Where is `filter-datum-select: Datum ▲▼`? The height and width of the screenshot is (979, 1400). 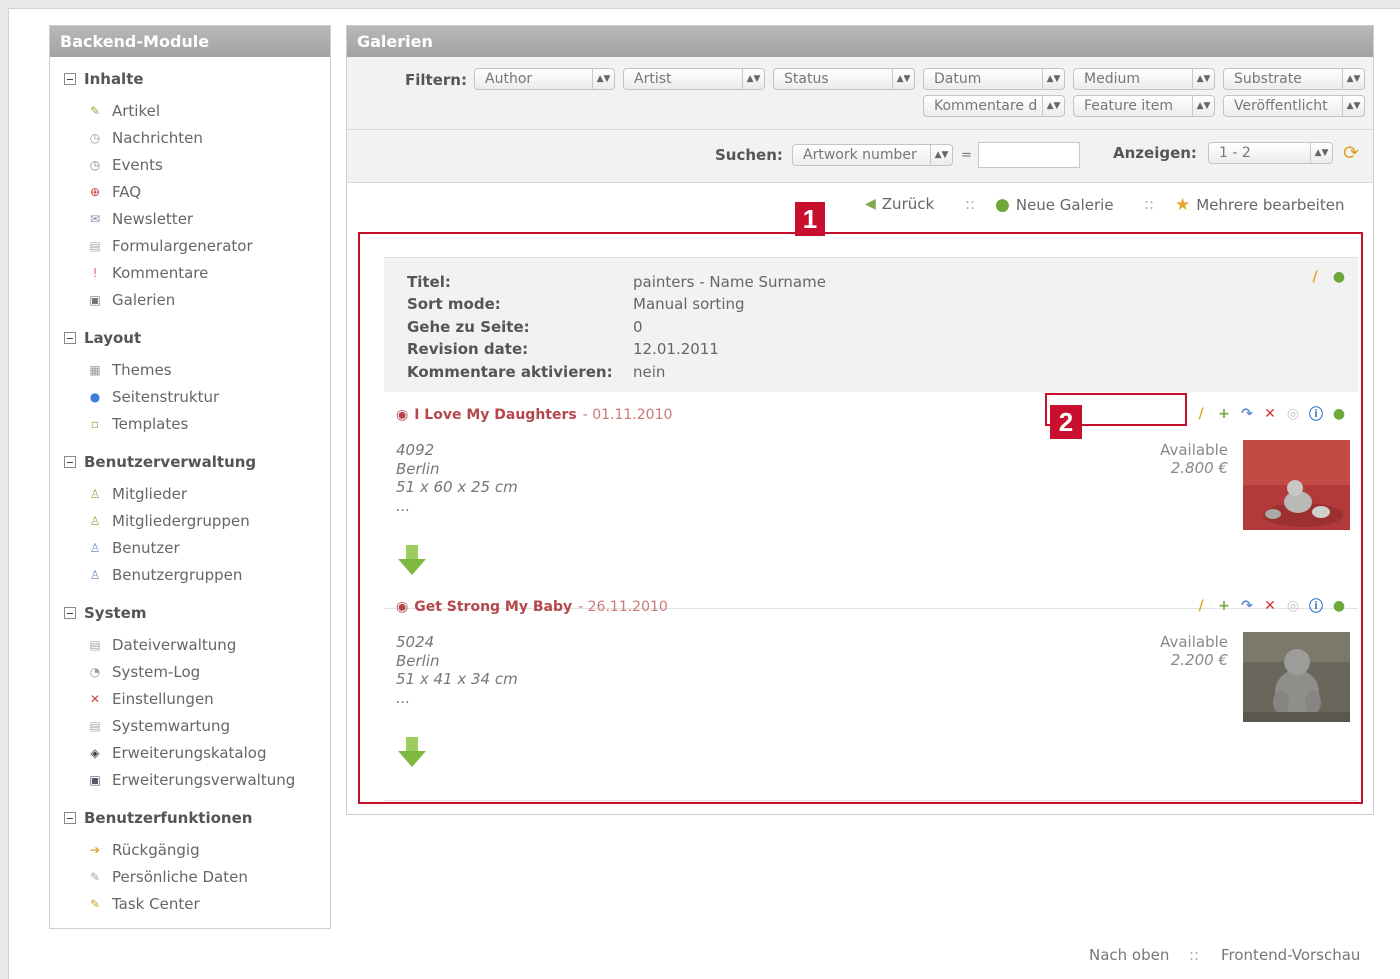
filter-datum-select: Datum ▲▼ is located at coordinates (994, 79).